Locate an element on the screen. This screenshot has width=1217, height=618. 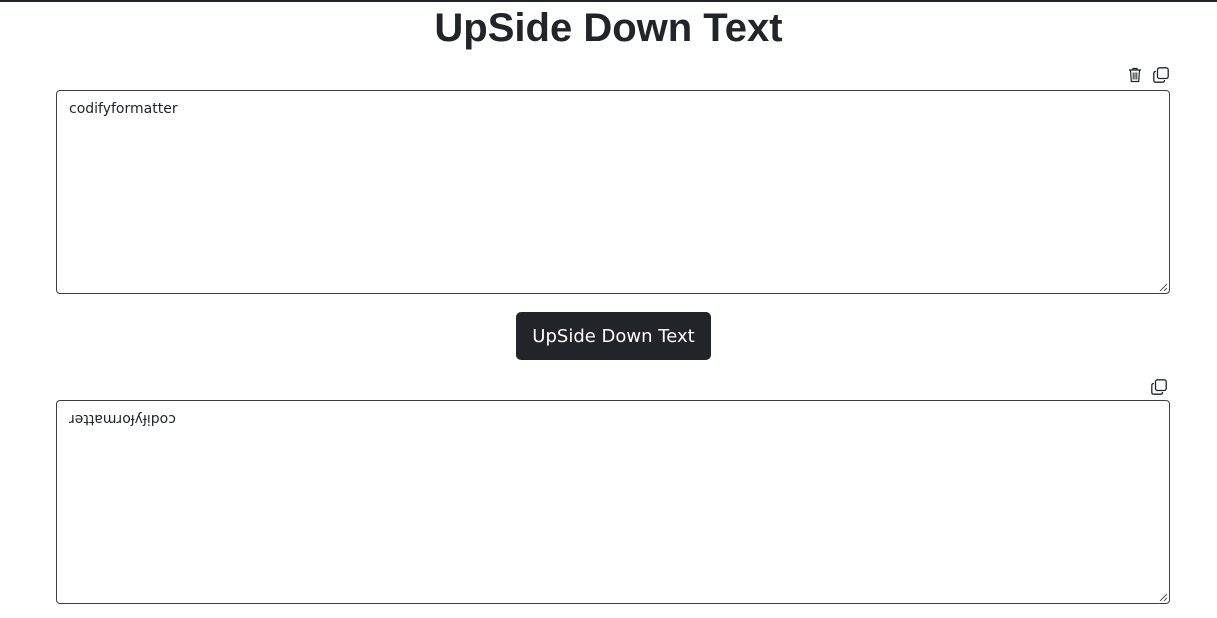
top-border is located at coordinates (608, 1).